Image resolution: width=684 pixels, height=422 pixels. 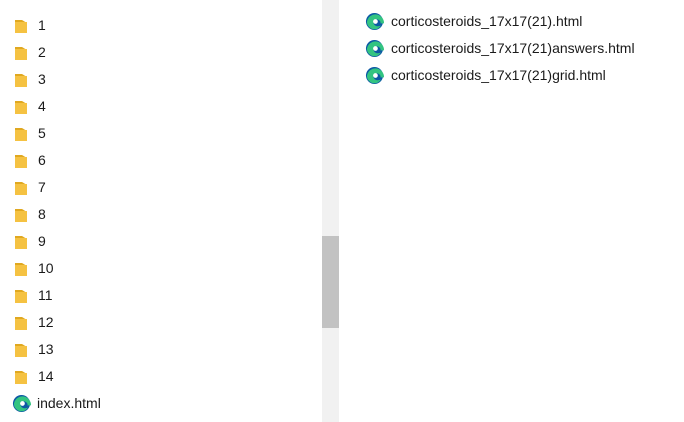 I want to click on nav-item-label: 4, so click(x=42, y=106).